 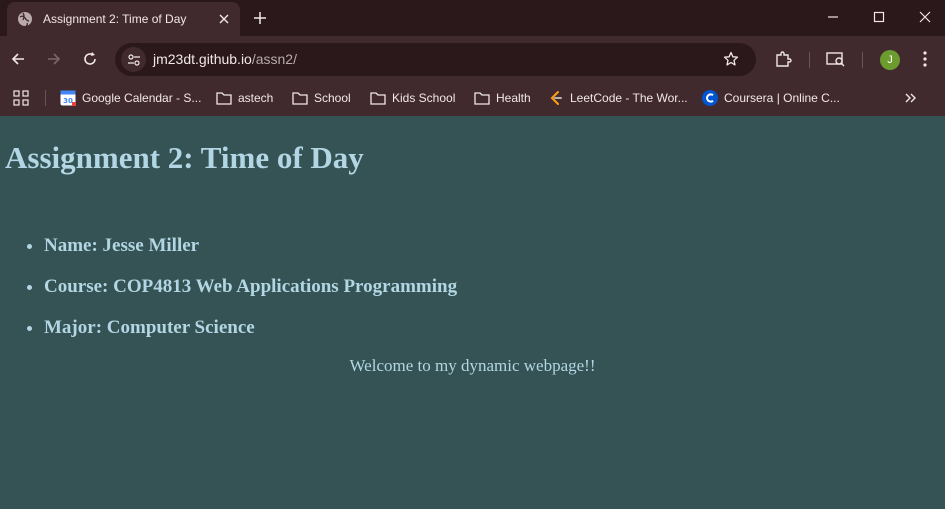 I want to click on bookmark-folder-kids-school: Kids School, so click(x=412, y=98).